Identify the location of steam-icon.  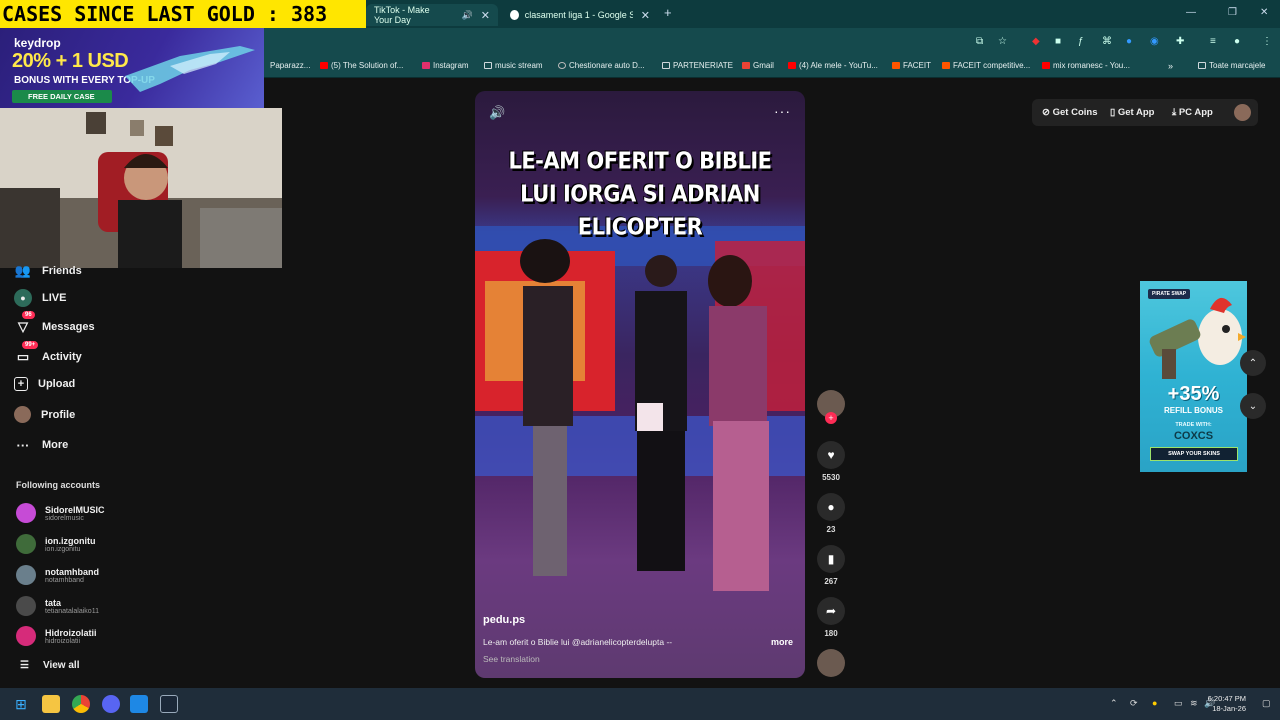
(169, 704).